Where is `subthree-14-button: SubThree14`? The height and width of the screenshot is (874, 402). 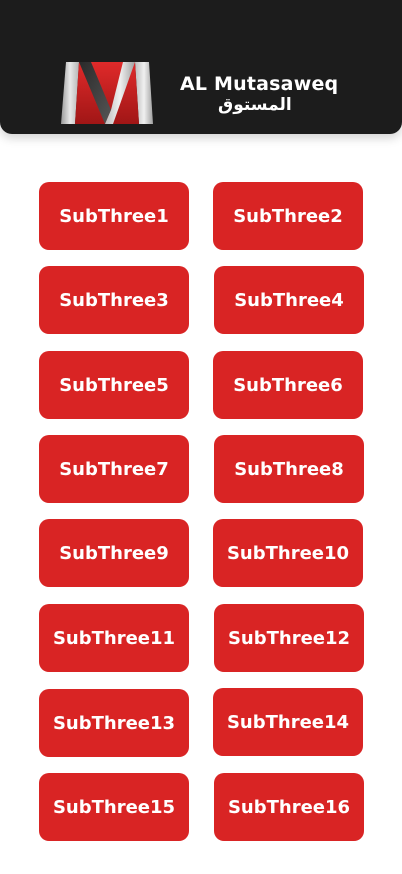
subthree-14-button: SubThree14 is located at coordinates (288, 722).